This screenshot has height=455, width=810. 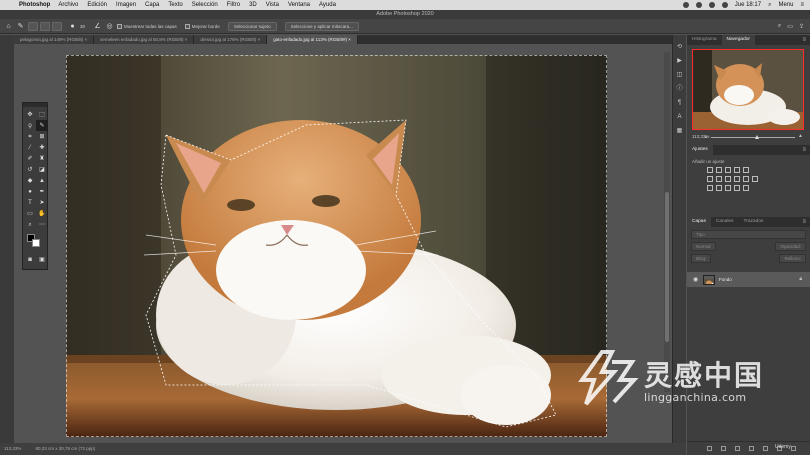 I want to click on info-icon: ⓘ, so click(x=680, y=89).